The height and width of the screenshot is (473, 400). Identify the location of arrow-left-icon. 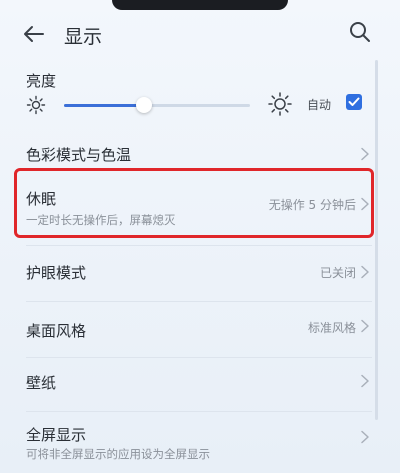
(34, 34).